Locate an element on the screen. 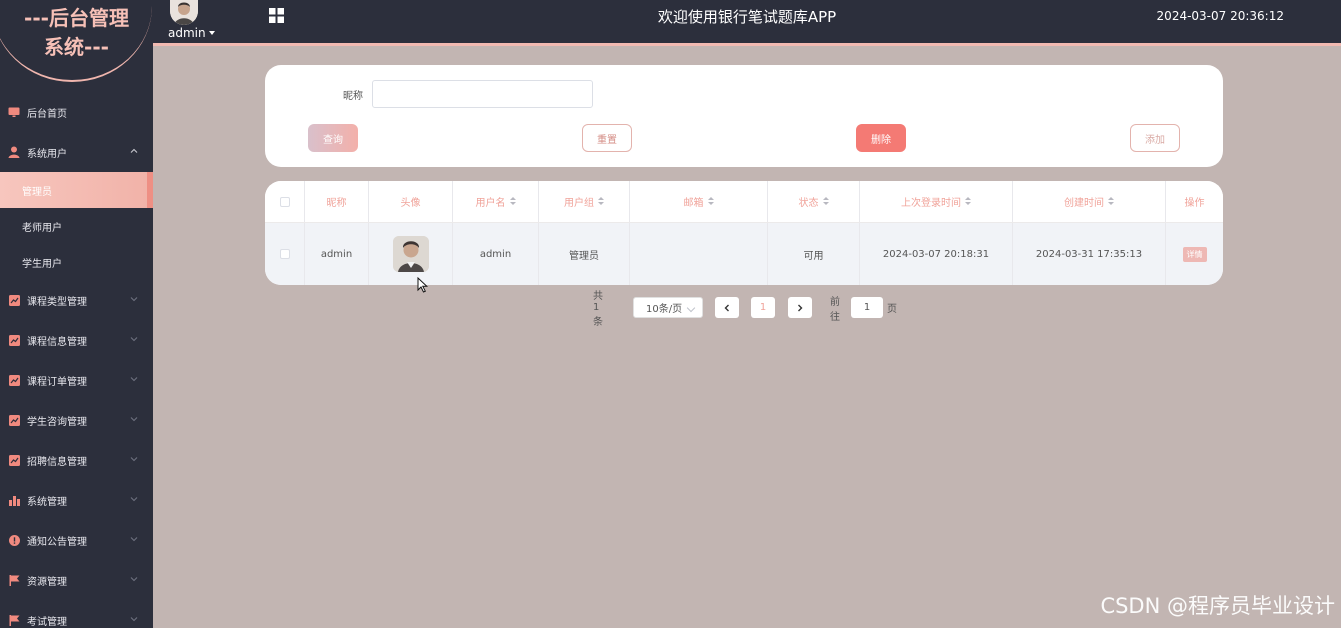 This screenshot has width=1341, height=628. logo-line-1: ---后台管理 is located at coordinates (76, 18).